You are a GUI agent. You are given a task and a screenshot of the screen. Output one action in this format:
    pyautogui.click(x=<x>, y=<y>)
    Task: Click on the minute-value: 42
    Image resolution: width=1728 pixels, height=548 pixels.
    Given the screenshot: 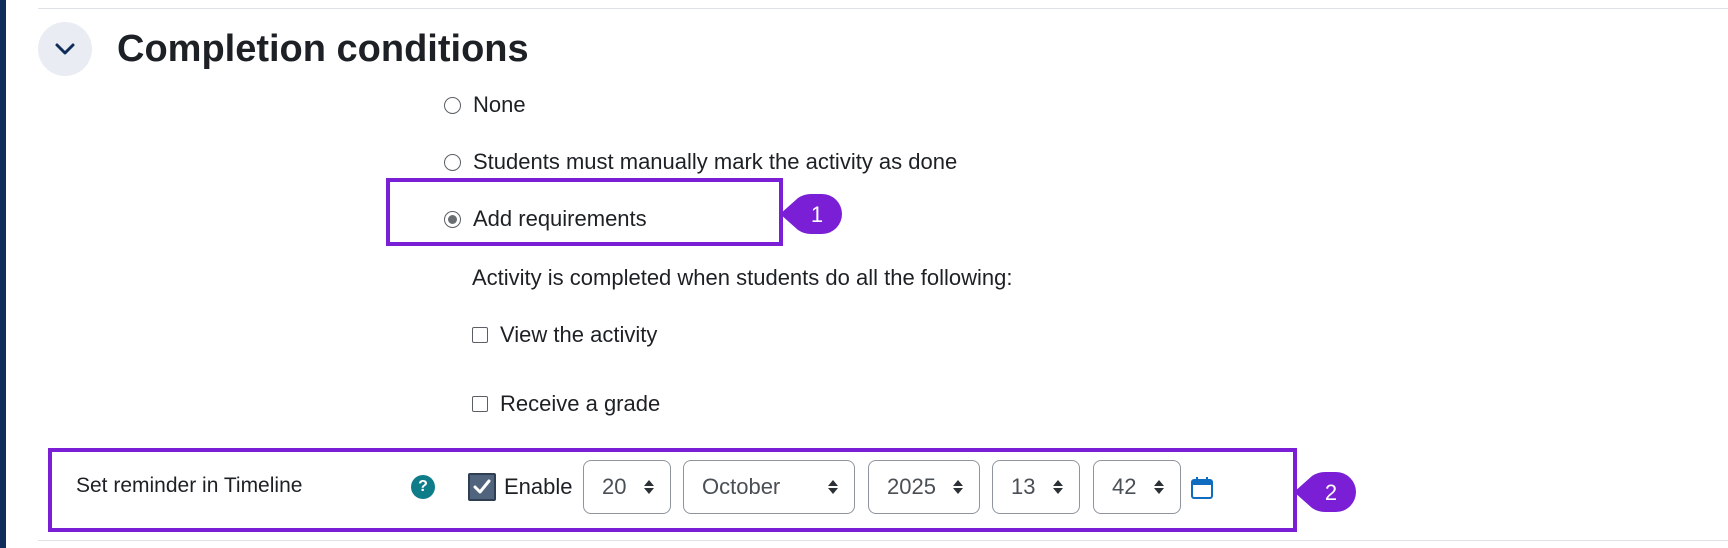 What is the action you would take?
    pyautogui.click(x=1124, y=486)
    